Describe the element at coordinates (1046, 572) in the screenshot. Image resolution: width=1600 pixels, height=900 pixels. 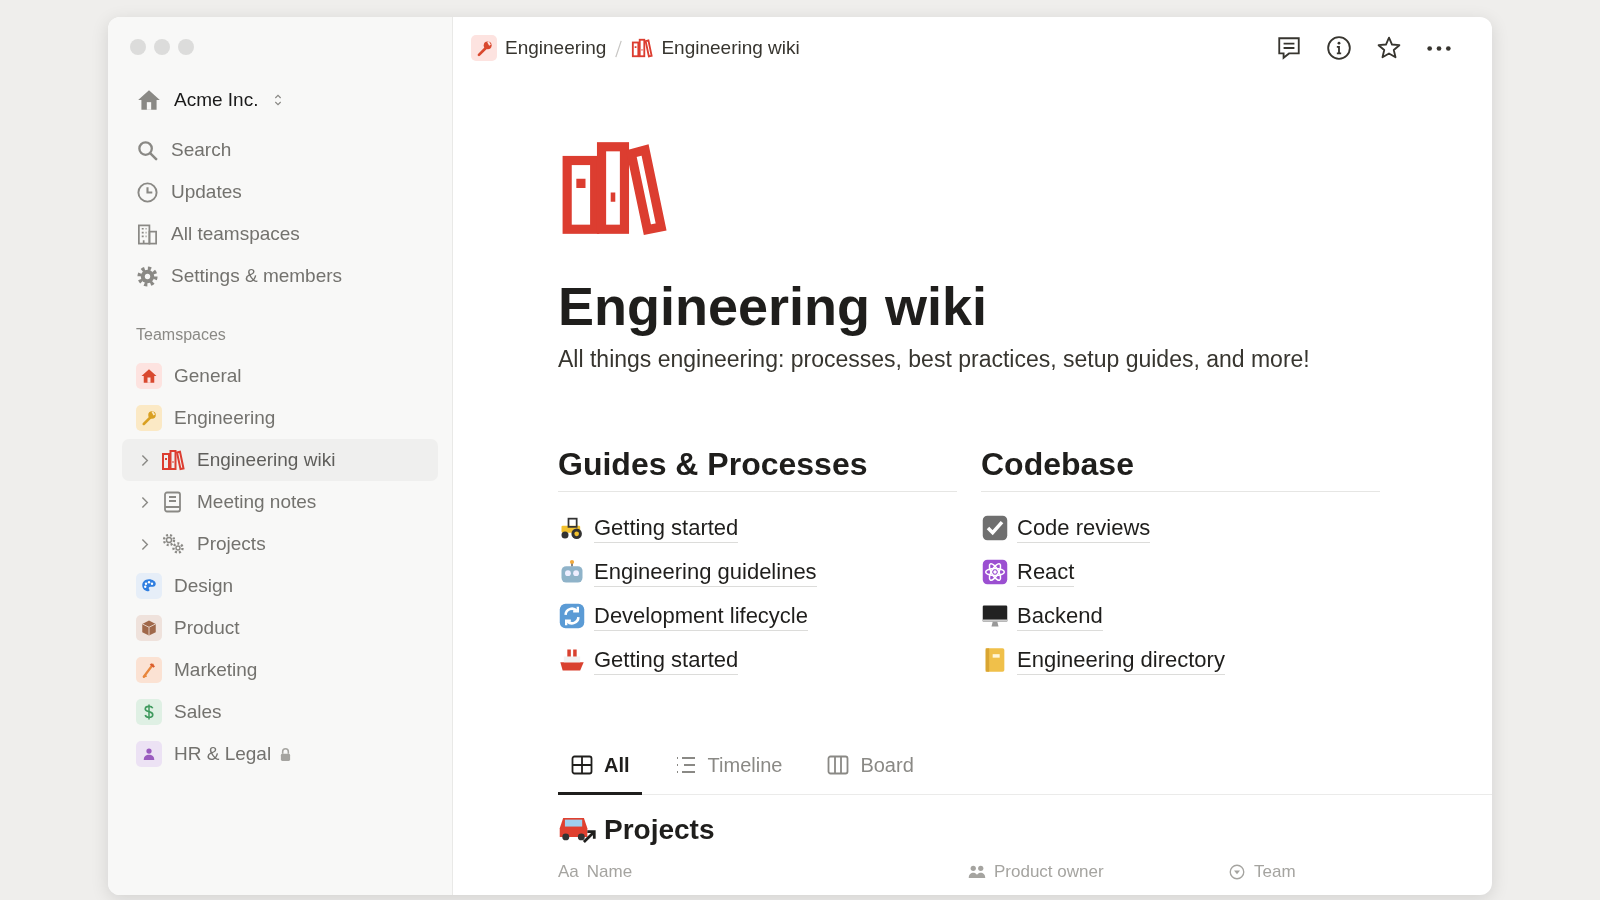
I see `page-link: React` at that location.